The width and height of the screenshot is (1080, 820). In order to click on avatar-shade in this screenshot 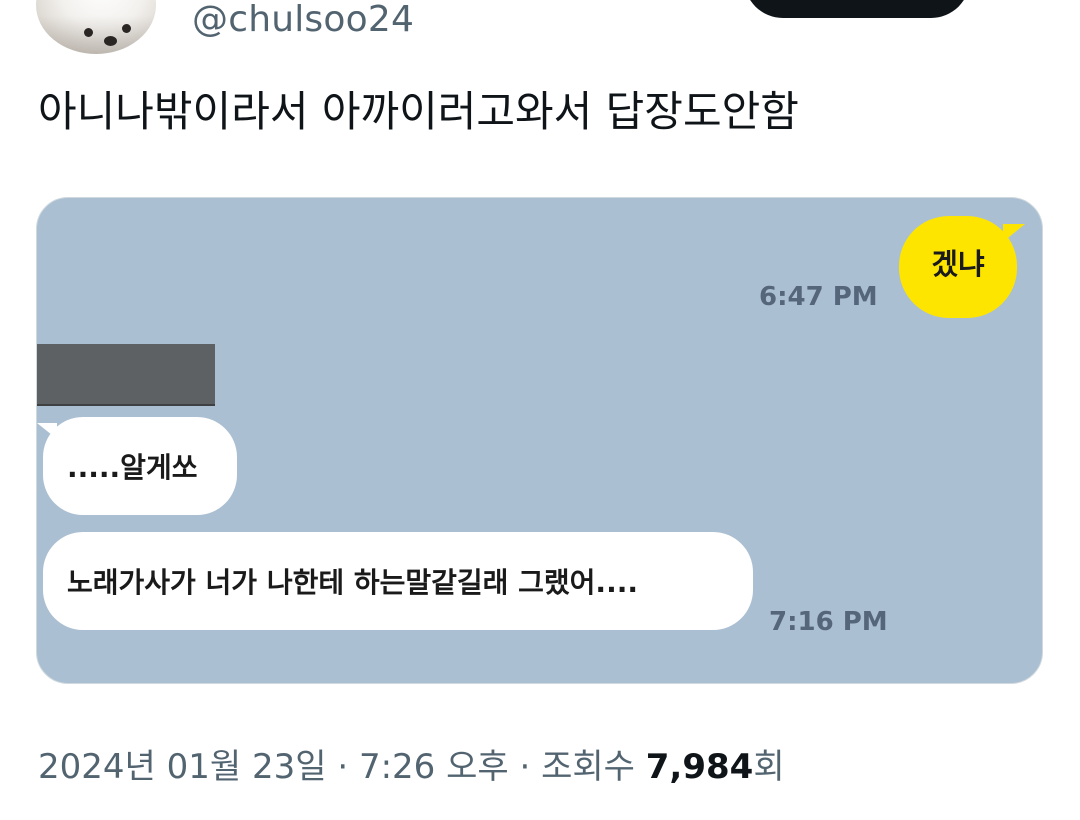, I will do `click(96, 35)`.